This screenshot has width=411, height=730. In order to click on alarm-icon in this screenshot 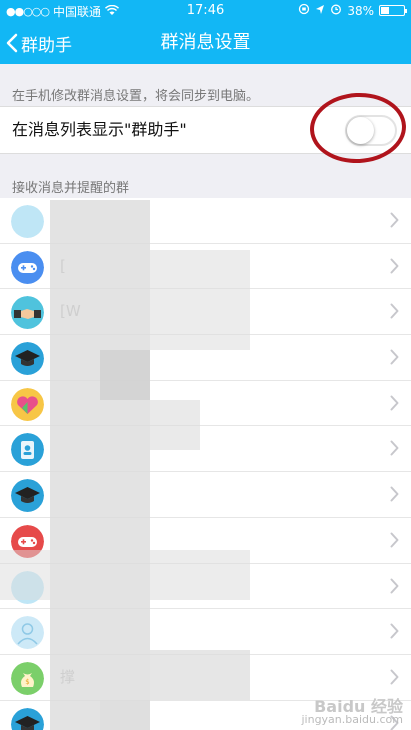, I will do `click(336, 10)`.